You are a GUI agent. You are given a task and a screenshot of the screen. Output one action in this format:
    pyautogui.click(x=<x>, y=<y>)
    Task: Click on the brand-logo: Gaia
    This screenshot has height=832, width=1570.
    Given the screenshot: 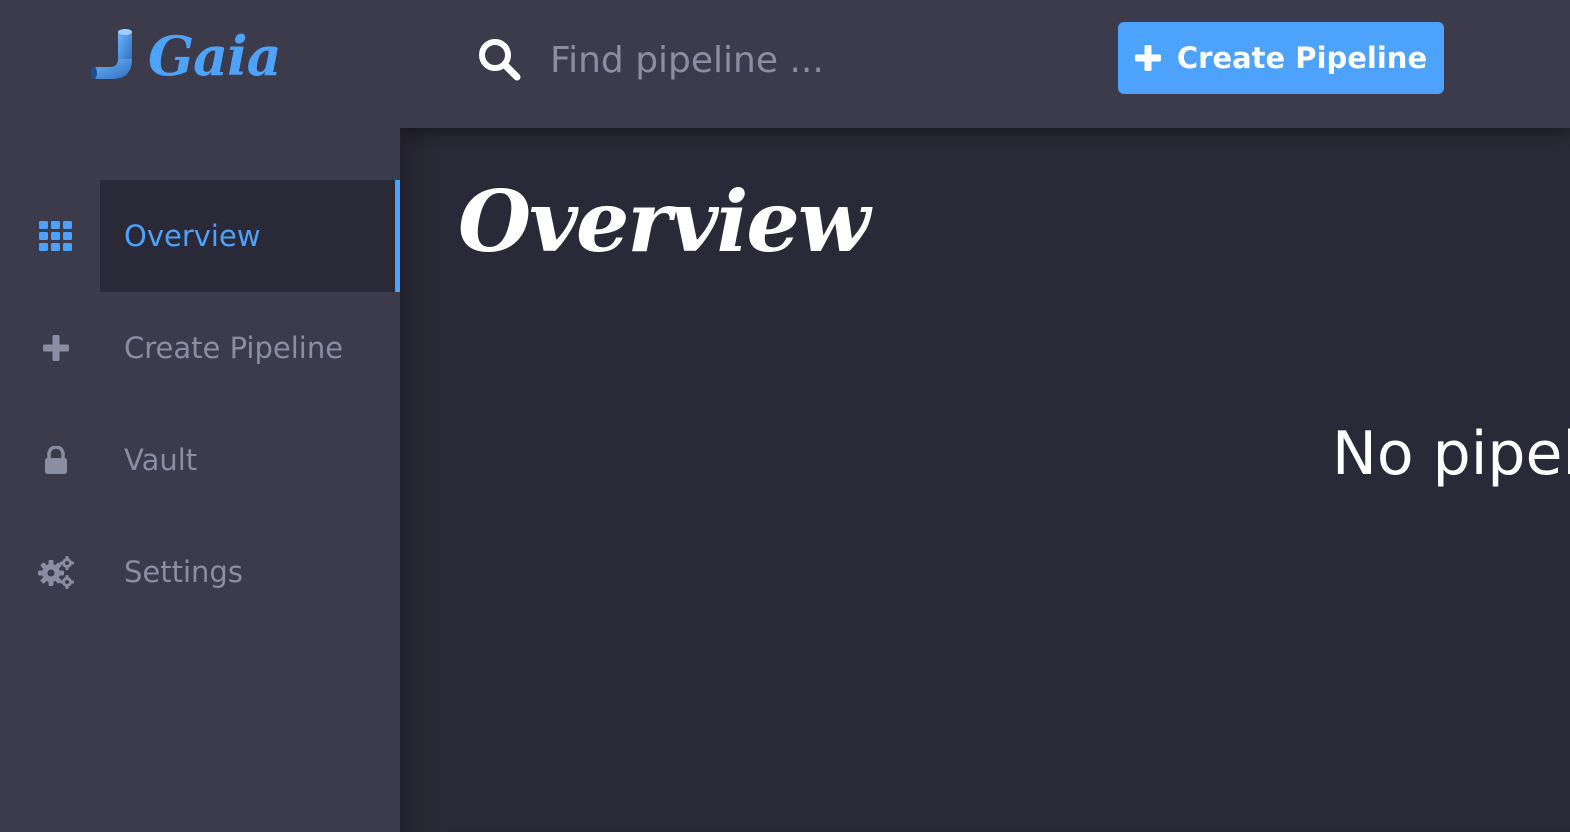 What is the action you would take?
    pyautogui.click(x=185, y=56)
    